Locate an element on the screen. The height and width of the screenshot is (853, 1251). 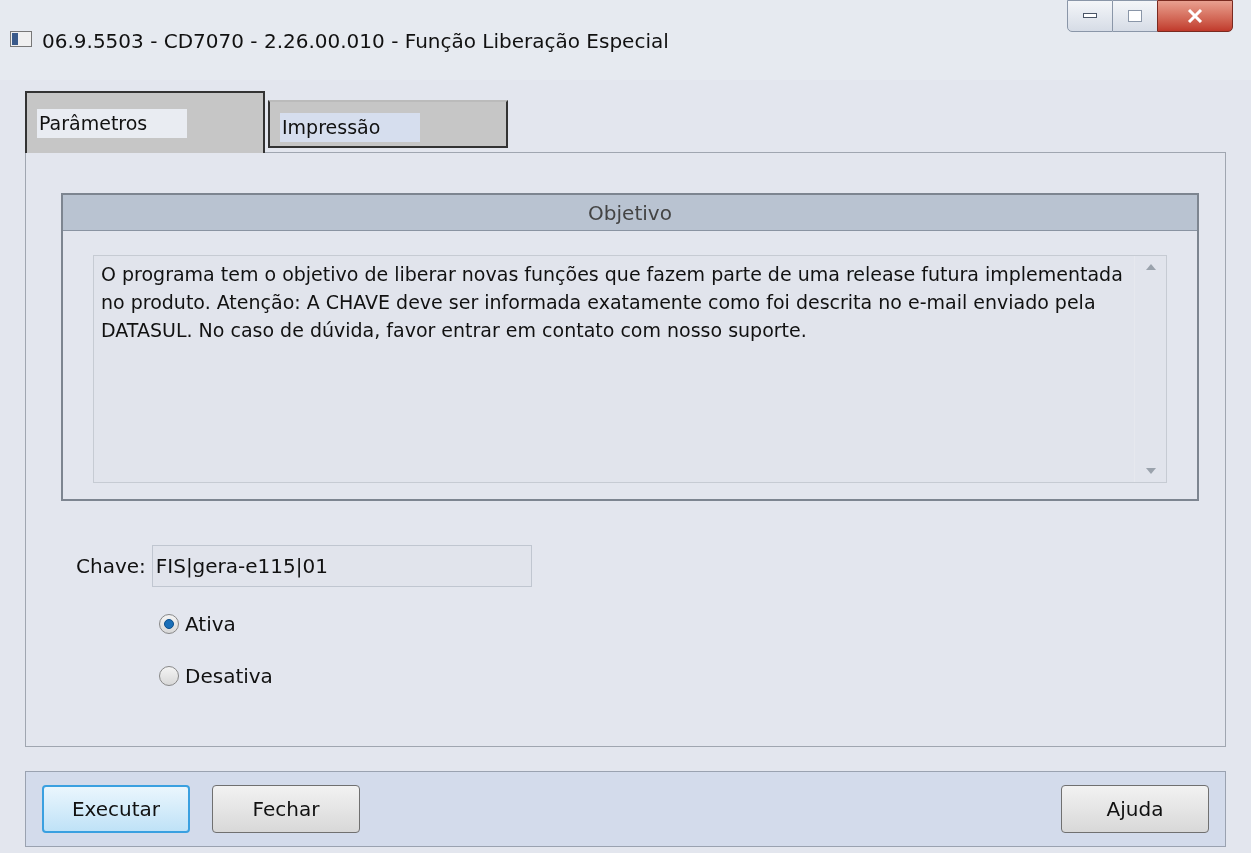
minimize-button is located at coordinates (1090, 16).